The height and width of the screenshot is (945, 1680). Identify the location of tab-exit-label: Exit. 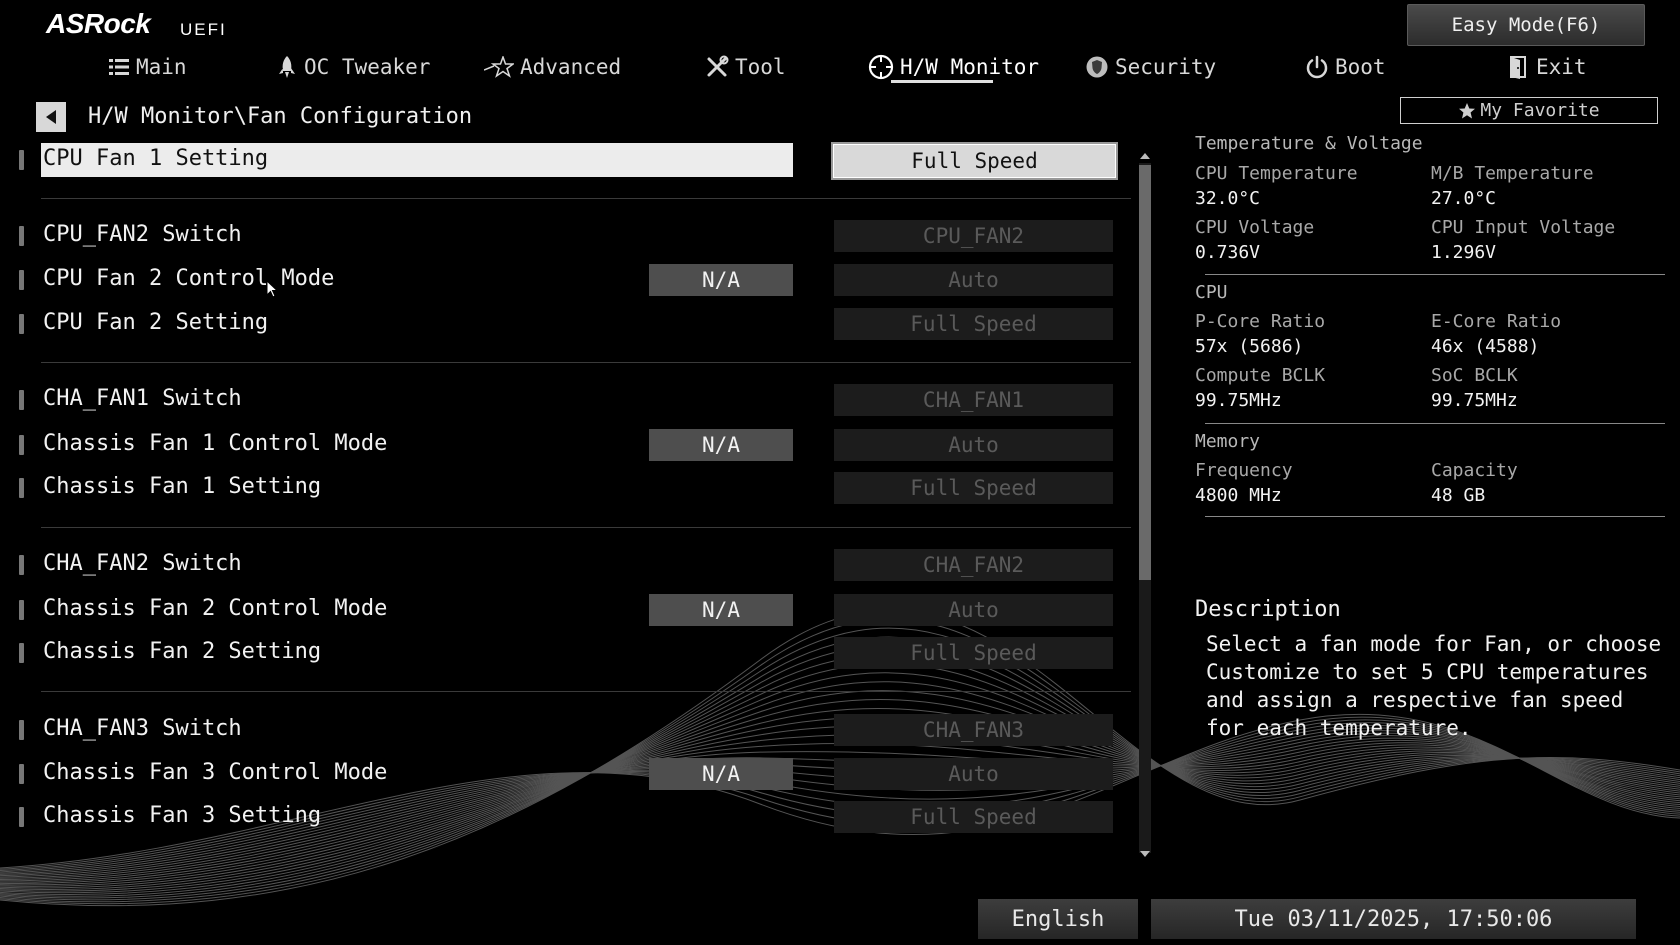
(1561, 67).